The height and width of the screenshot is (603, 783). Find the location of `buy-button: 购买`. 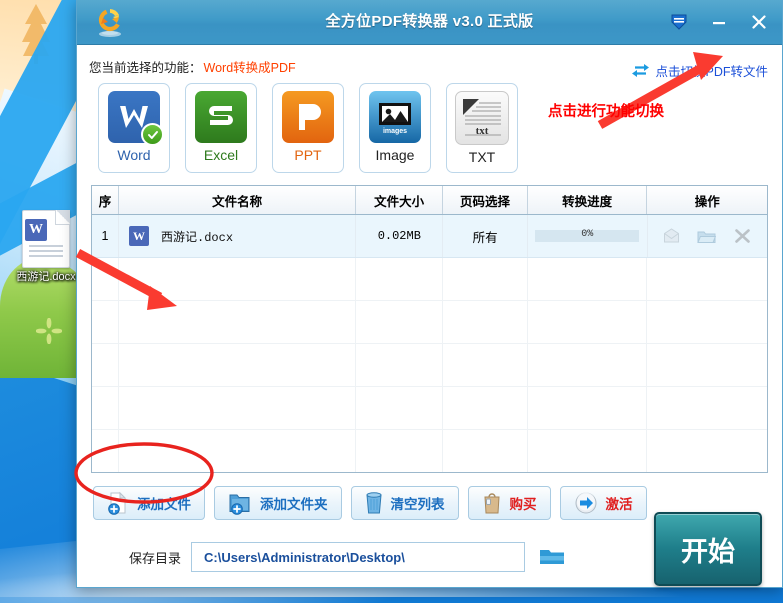

buy-button: 购买 is located at coordinates (509, 503).